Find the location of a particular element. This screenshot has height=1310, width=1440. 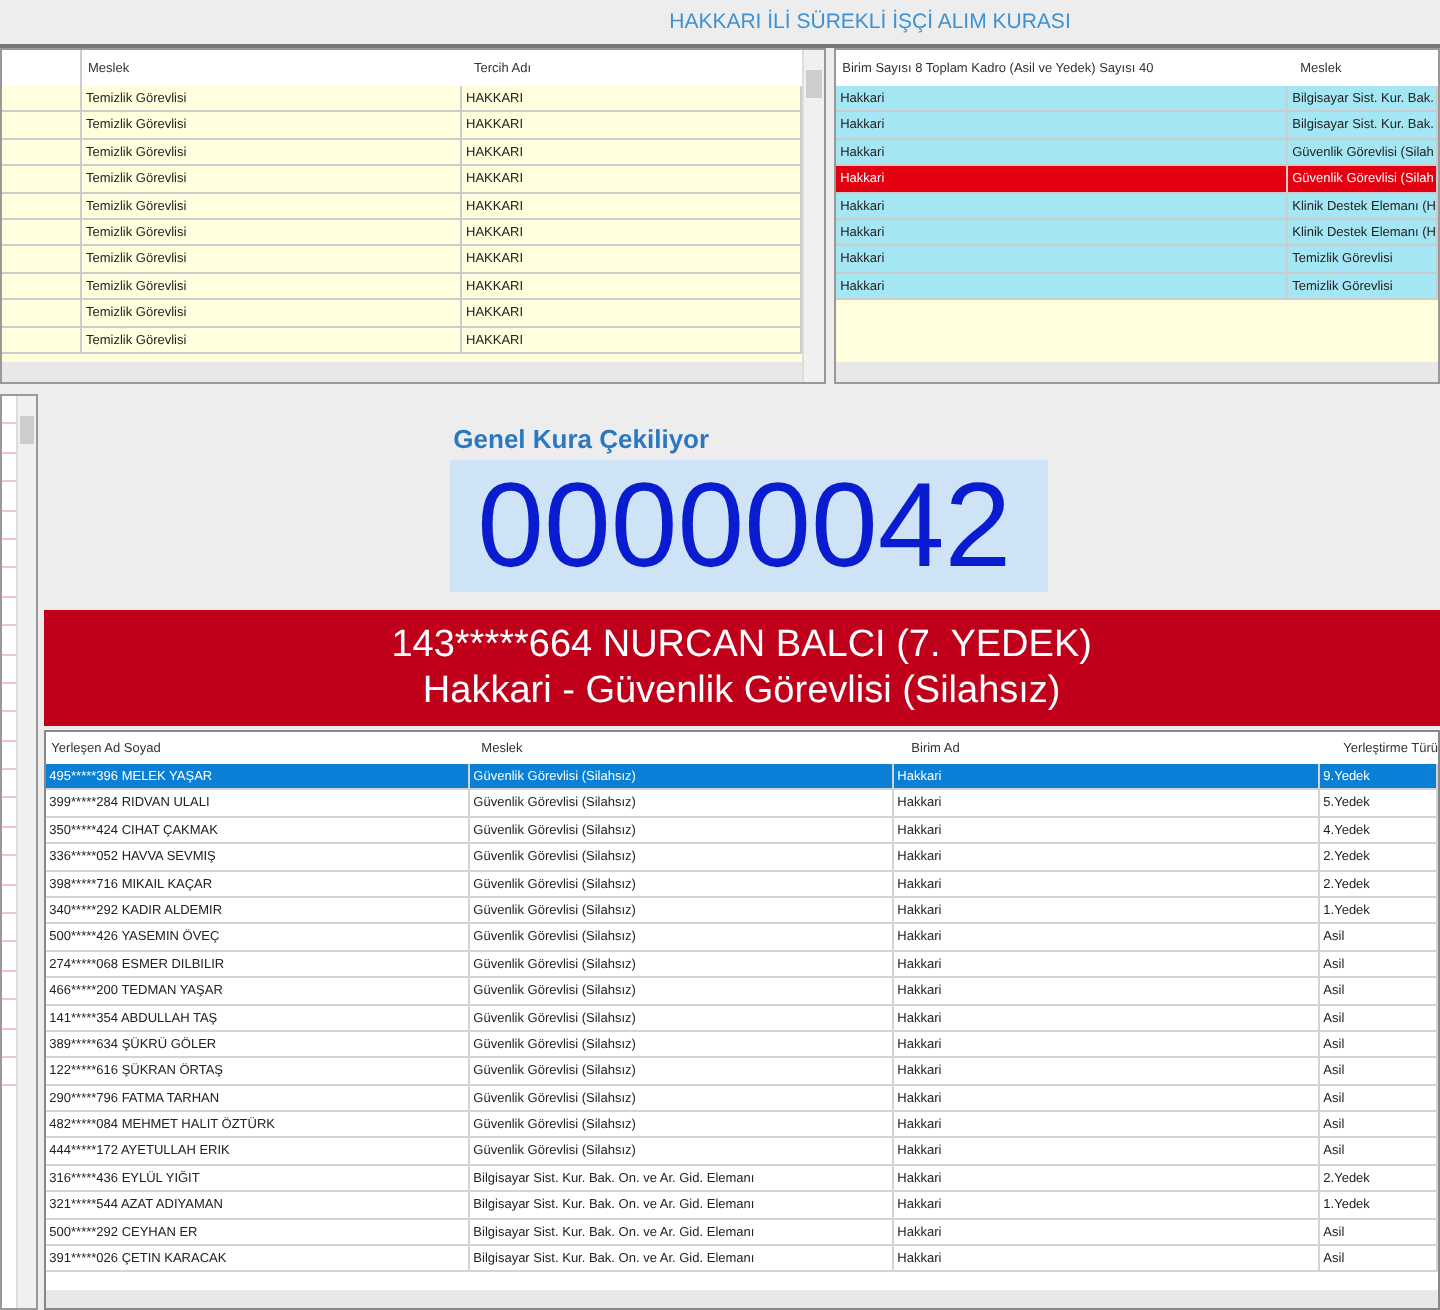

winner-text: Hakkari - Güvenlik Görevlisi (Silahsız) is located at coordinates (741, 691).